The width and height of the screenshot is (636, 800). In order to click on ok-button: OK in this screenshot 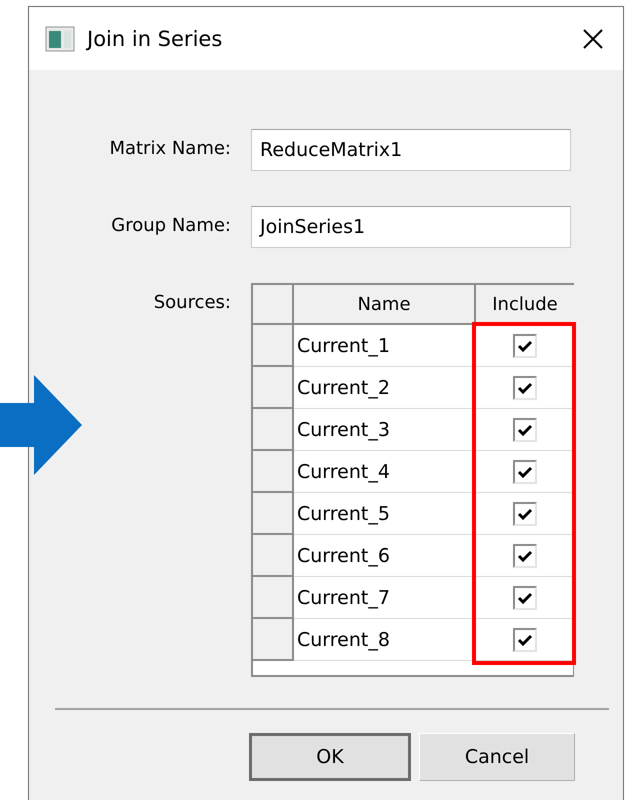, I will do `click(330, 757)`.